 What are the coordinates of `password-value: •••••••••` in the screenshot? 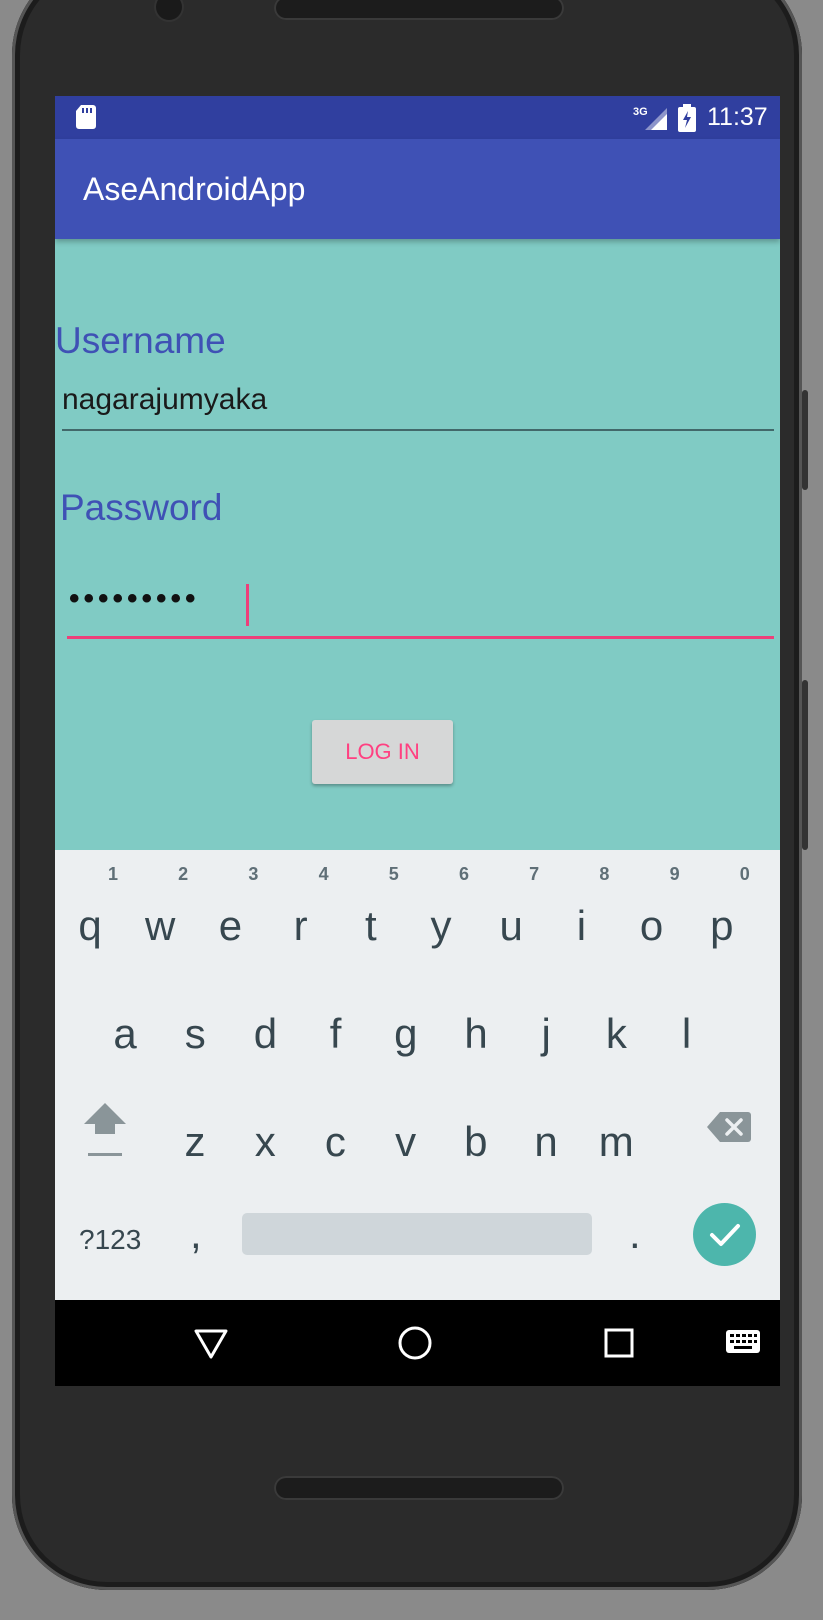 It's located at (134, 598).